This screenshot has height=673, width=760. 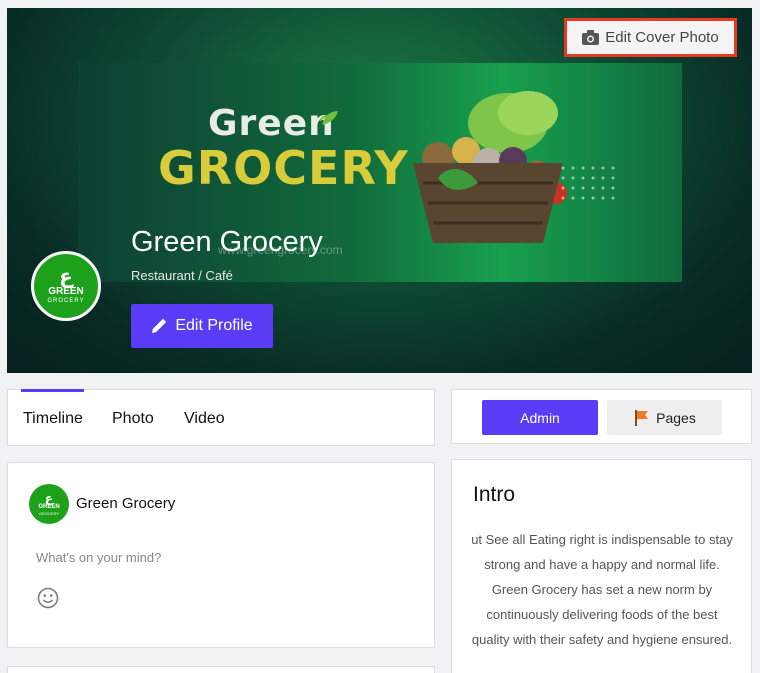 I want to click on page-avatar: ع GREEN GROCERY, so click(x=66, y=286).